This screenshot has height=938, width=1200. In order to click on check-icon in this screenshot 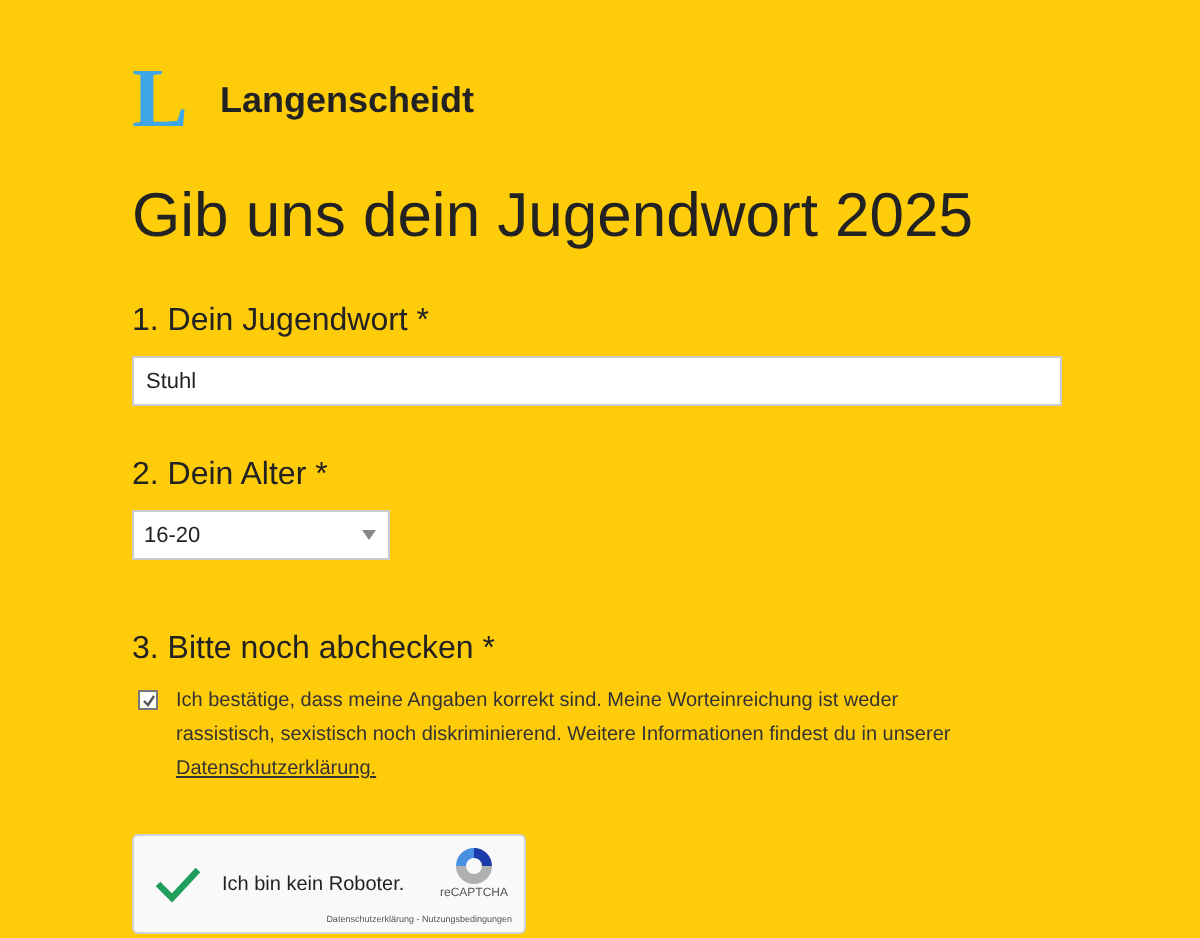, I will do `click(178, 884)`.